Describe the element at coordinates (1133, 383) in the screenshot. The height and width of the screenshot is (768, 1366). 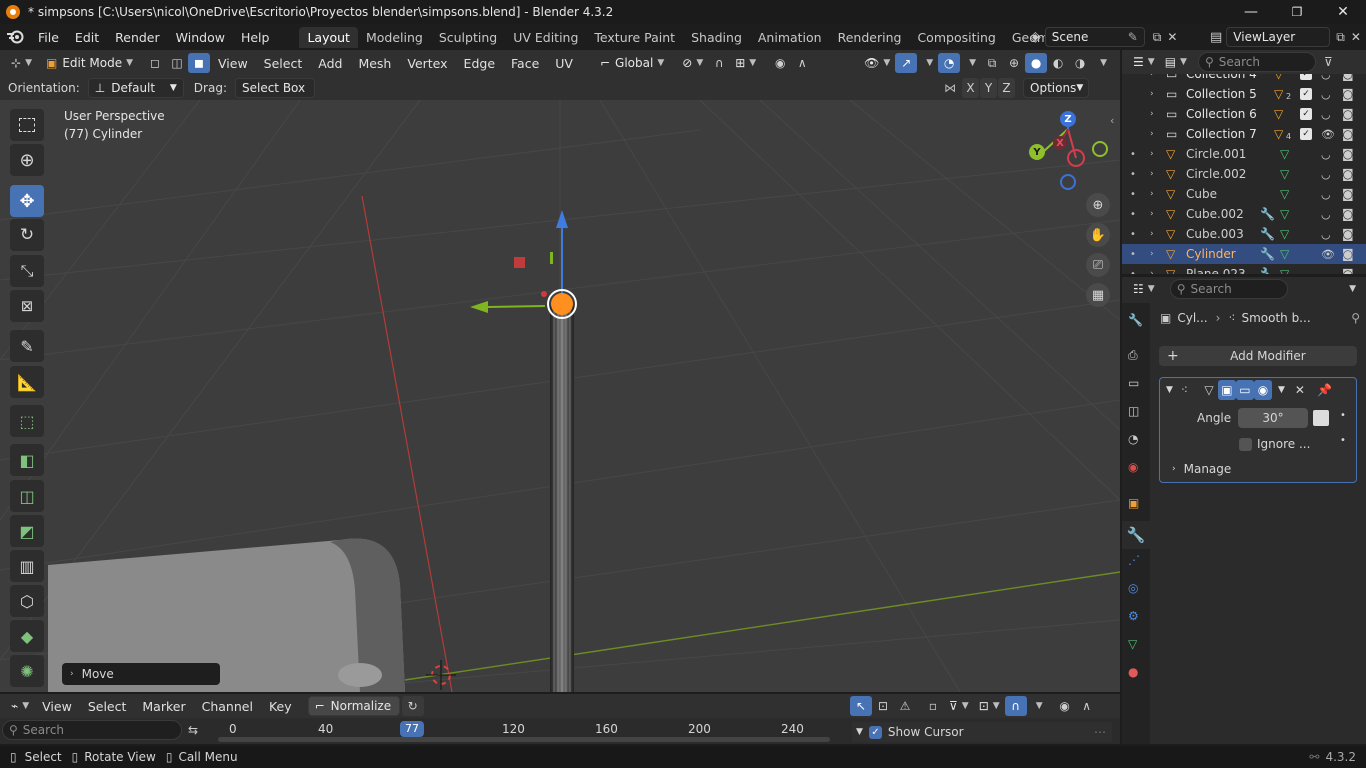
I see `output-tab-icon: ▭` at that location.